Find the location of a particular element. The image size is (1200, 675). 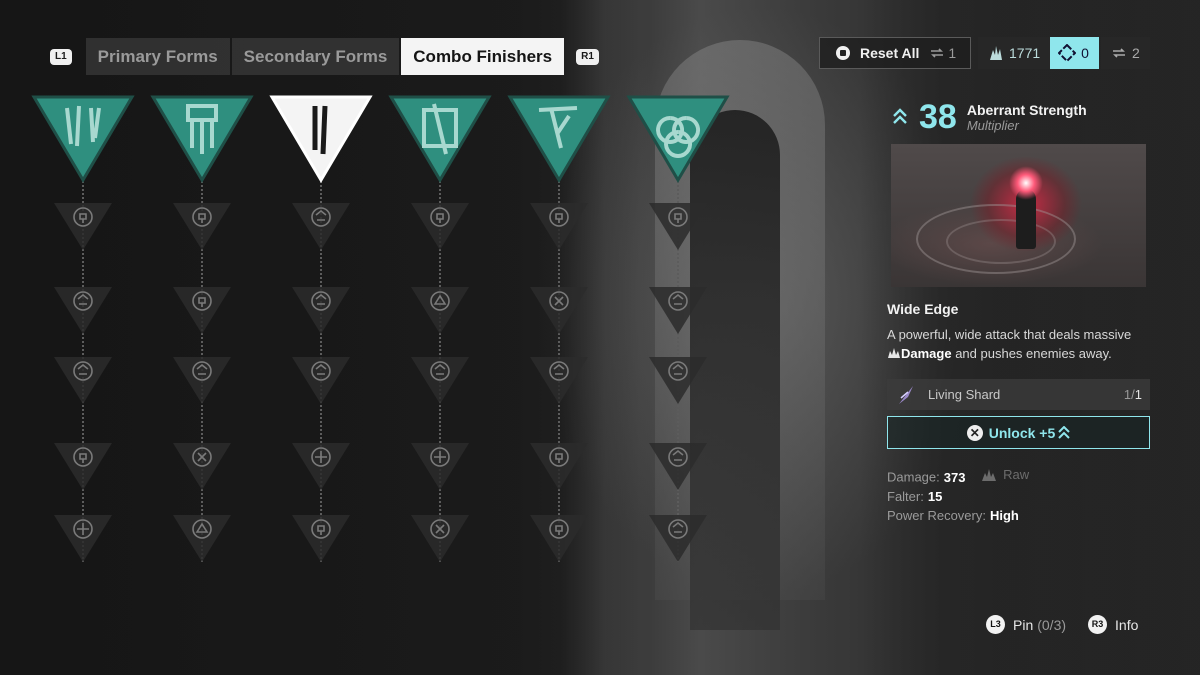

requirement-row: Living Shard 1/1 is located at coordinates (1018, 394).